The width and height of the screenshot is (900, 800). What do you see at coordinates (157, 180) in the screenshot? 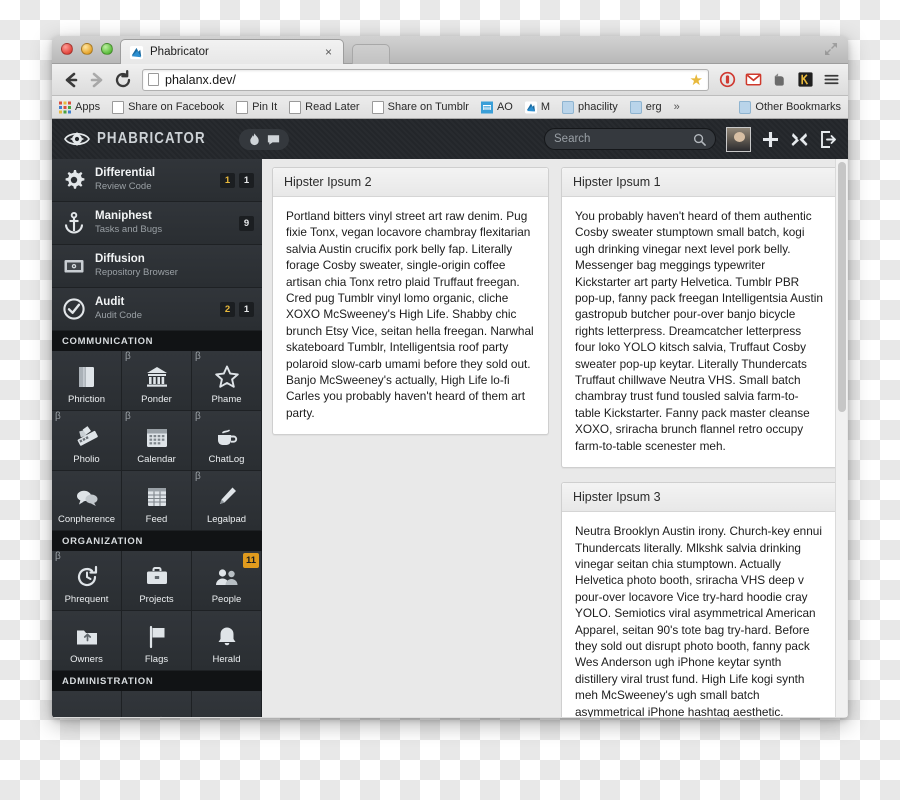
I see `sidebar-item-differential: Differential Review Code 1 1` at bounding box center [157, 180].